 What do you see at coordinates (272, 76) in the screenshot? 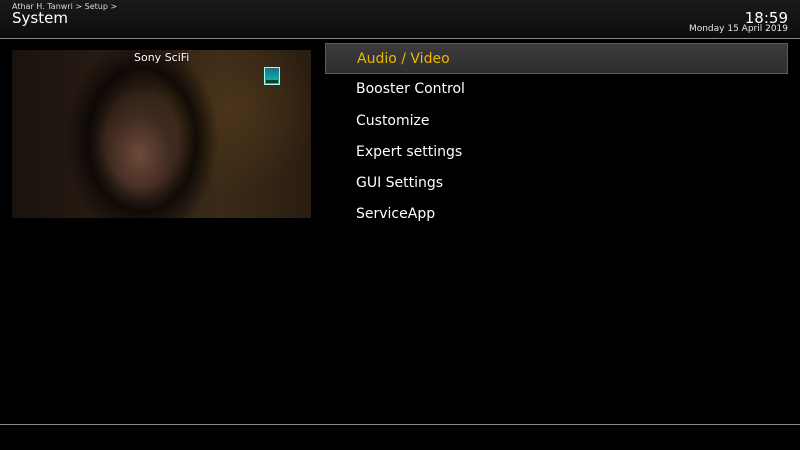
I see `channel-logo-icon` at bounding box center [272, 76].